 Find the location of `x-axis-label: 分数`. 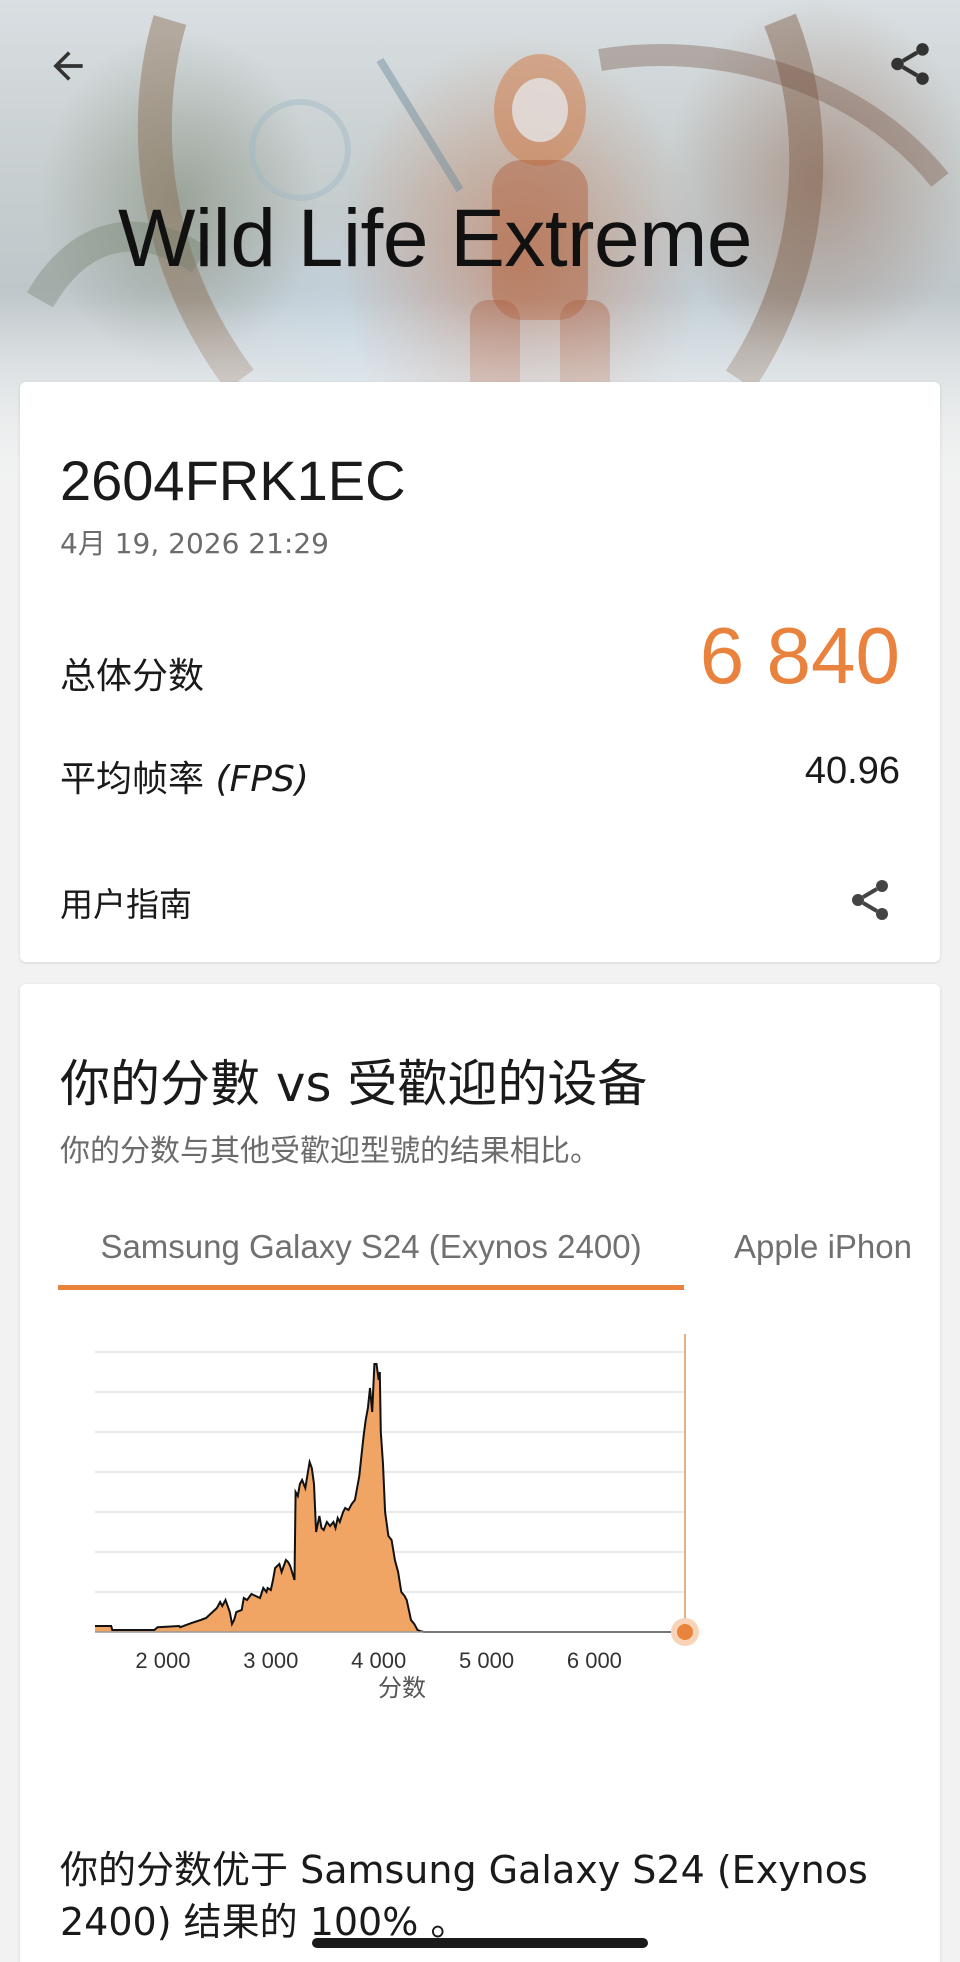

x-axis-label: 分数 is located at coordinates (402, 1688).